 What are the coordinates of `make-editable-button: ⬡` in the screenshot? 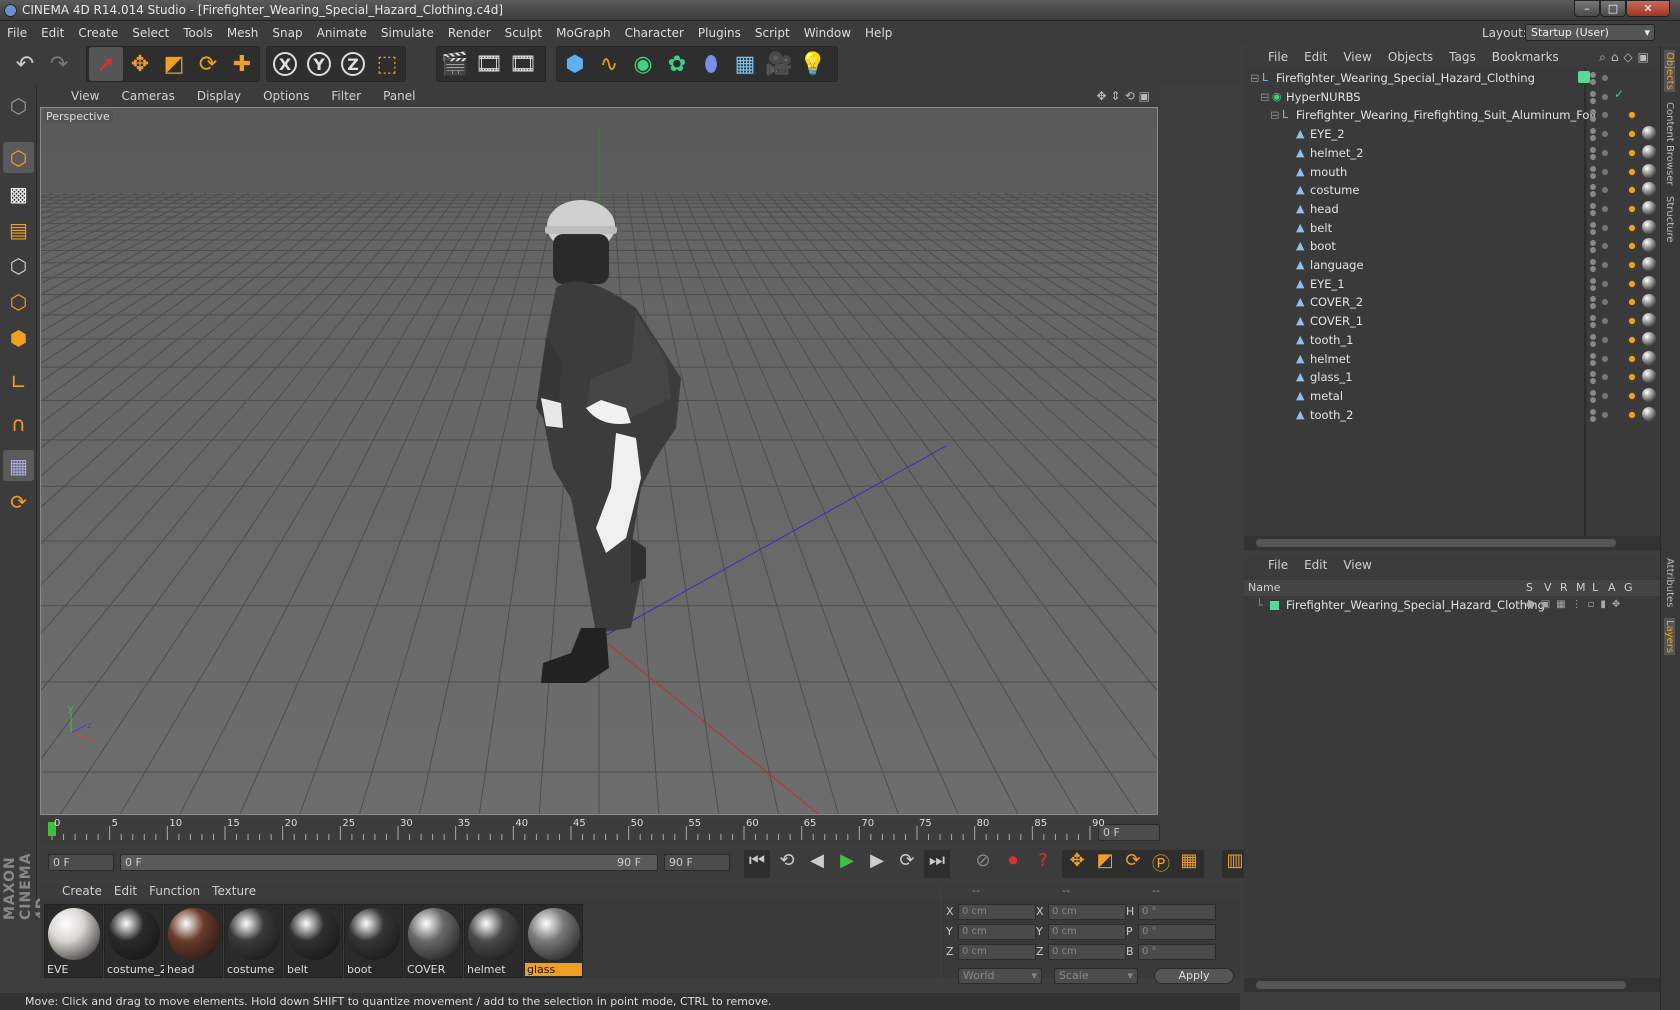 It's located at (18, 105).